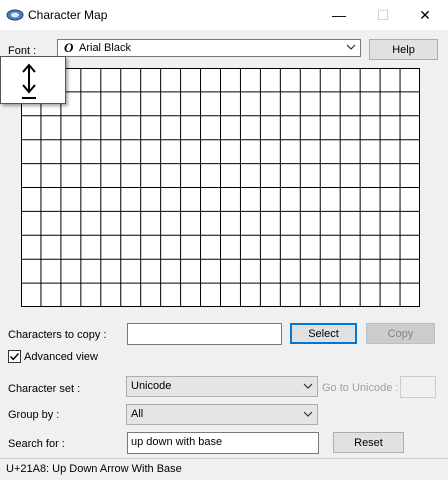 The image size is (448, 480). Describe the element at coordinates (137, 414) in the screenshot. I see `group-by-value: All` at that location.